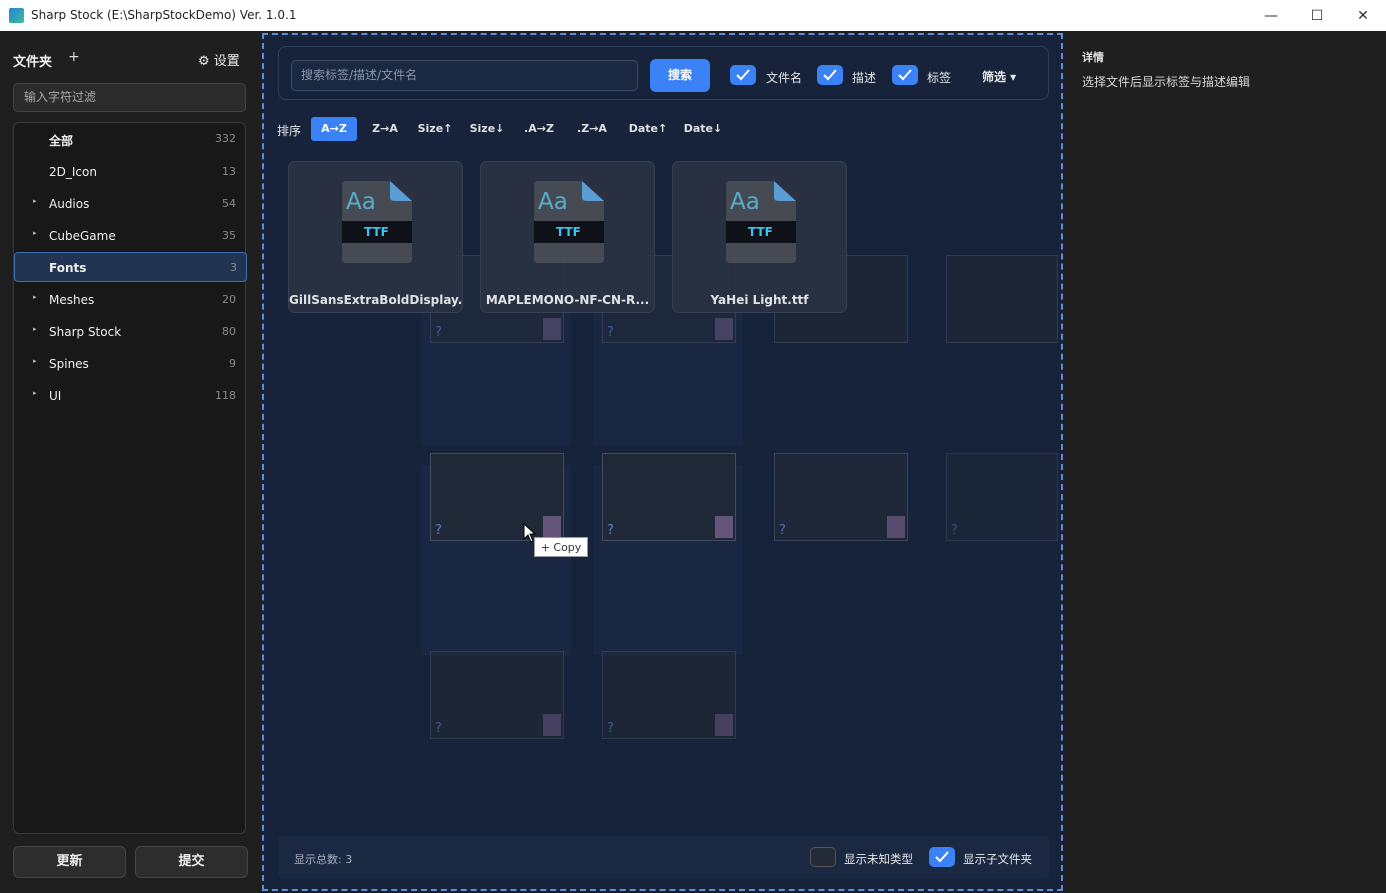  What do you see at coordinates (129, 97) in the screenshot?
I see `folder-filter-input: 输入字符过滤` at bounding box center [129, 97].